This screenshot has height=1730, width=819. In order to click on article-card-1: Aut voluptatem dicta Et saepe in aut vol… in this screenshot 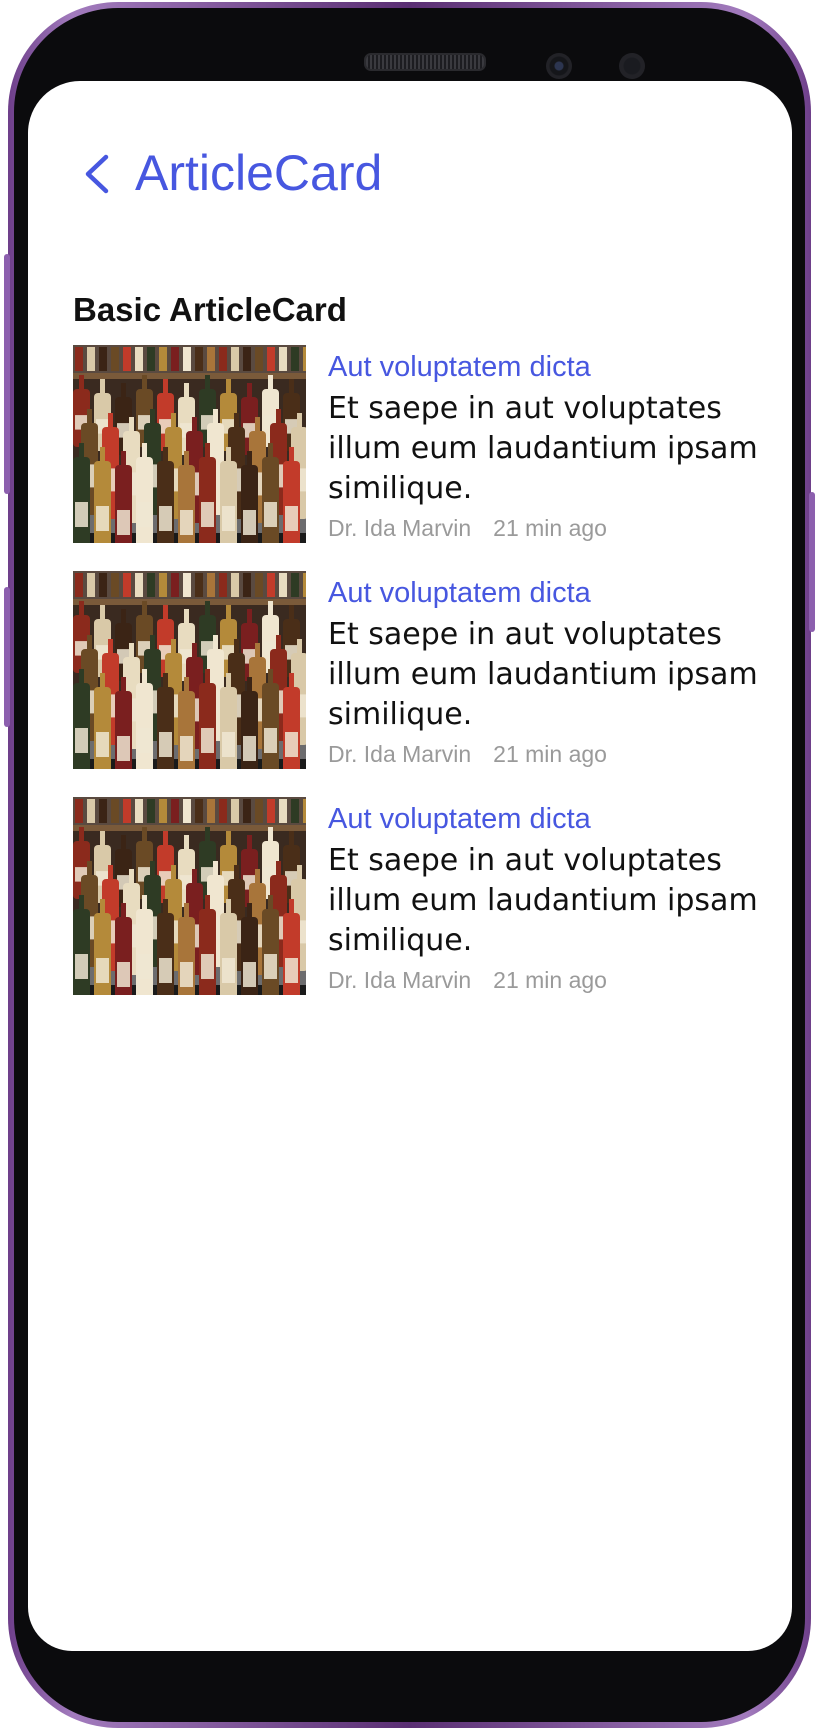, I will do `click(423, 444)`.